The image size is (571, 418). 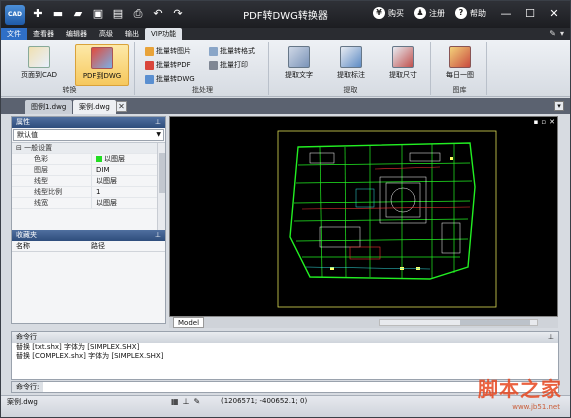 What do you see at coordinates (299, 65) in the screenshot?
I see `extract-text-button: 提取文字` at bounding box center [299, 65].